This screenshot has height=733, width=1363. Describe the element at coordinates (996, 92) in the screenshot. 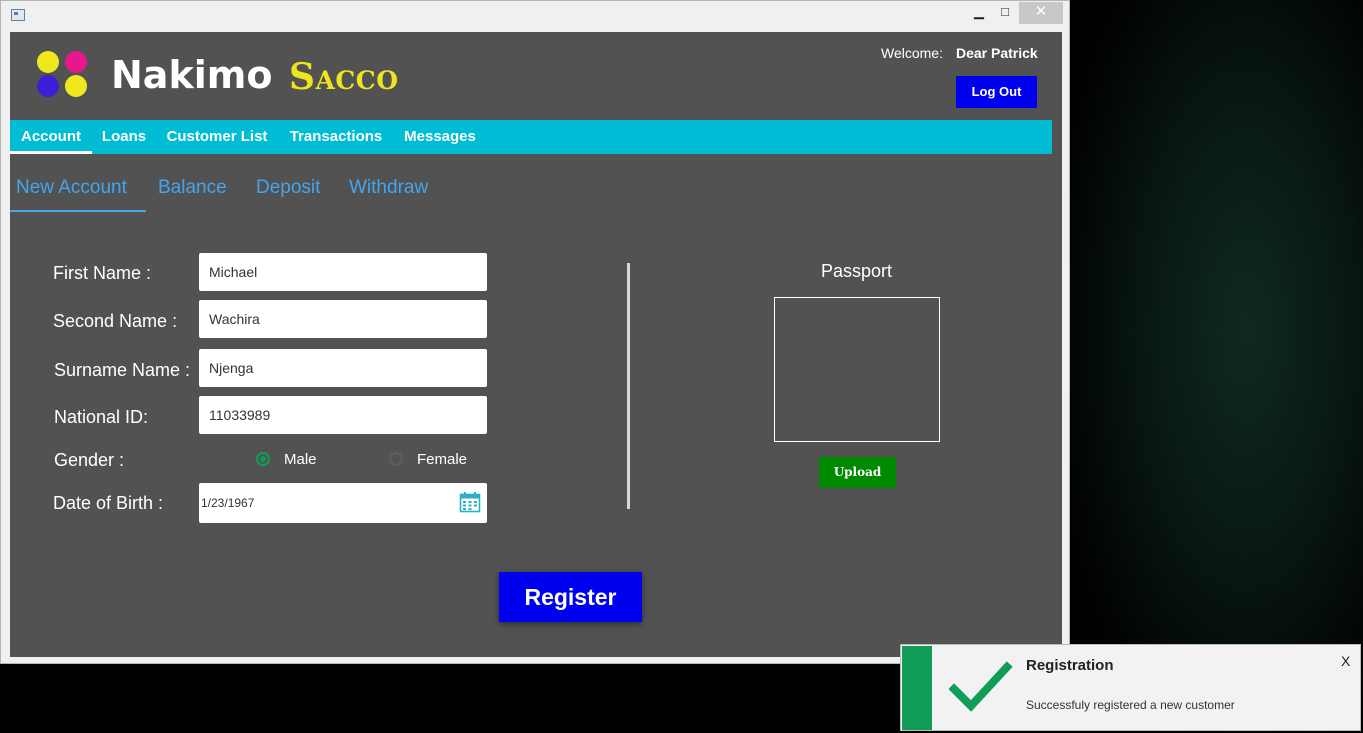

I see `logout-button: Log Out` at that location.